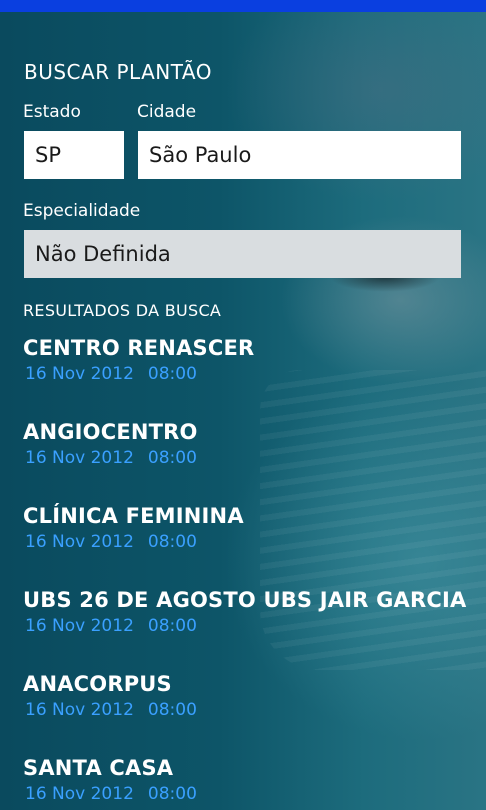 The image size is (486, 810). What do you see at coordinates (97, 684) in the screenshot?
I see `result-name: ANACORPUS` at bounding box center [97, 684].